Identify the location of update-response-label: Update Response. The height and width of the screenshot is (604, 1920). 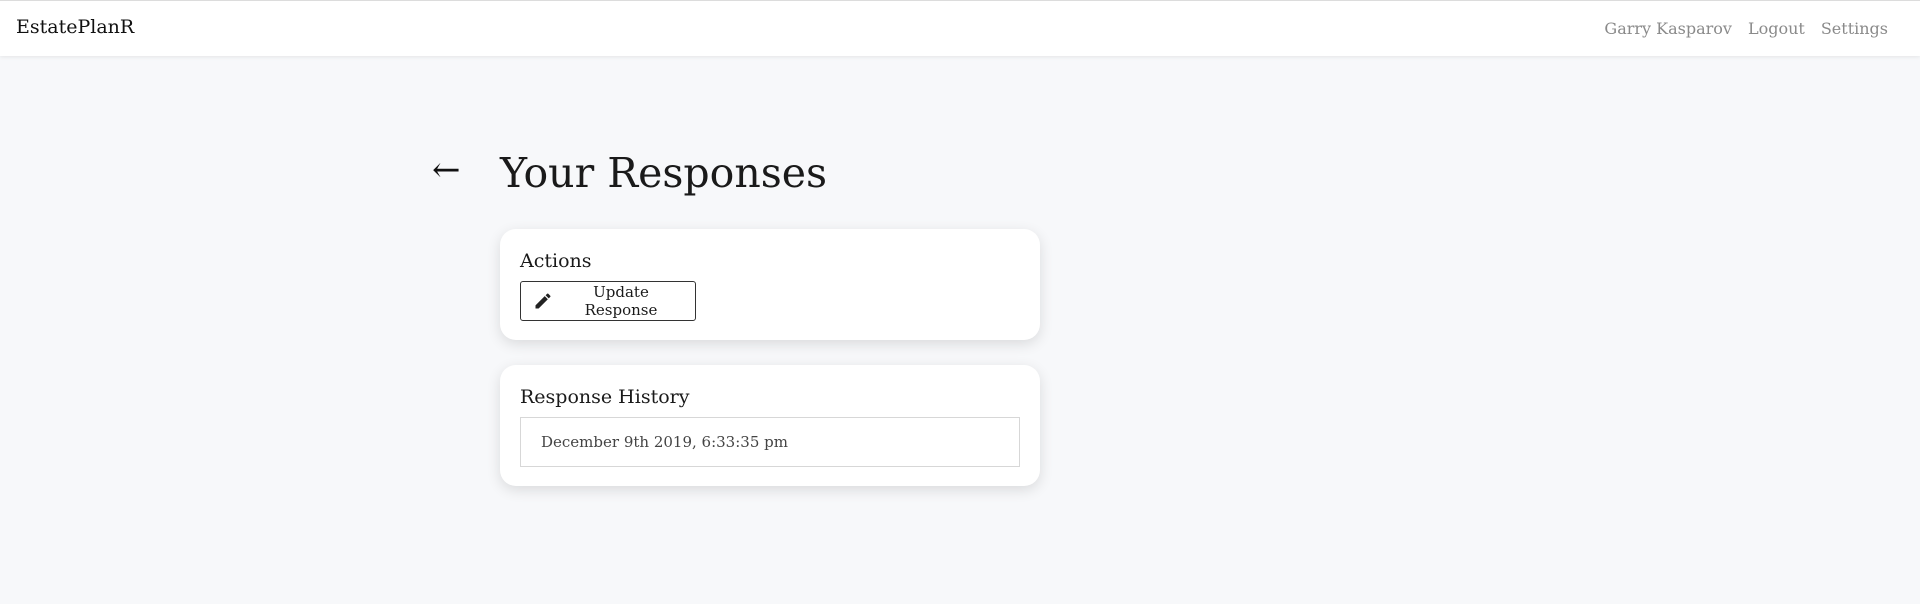
(621, 301).